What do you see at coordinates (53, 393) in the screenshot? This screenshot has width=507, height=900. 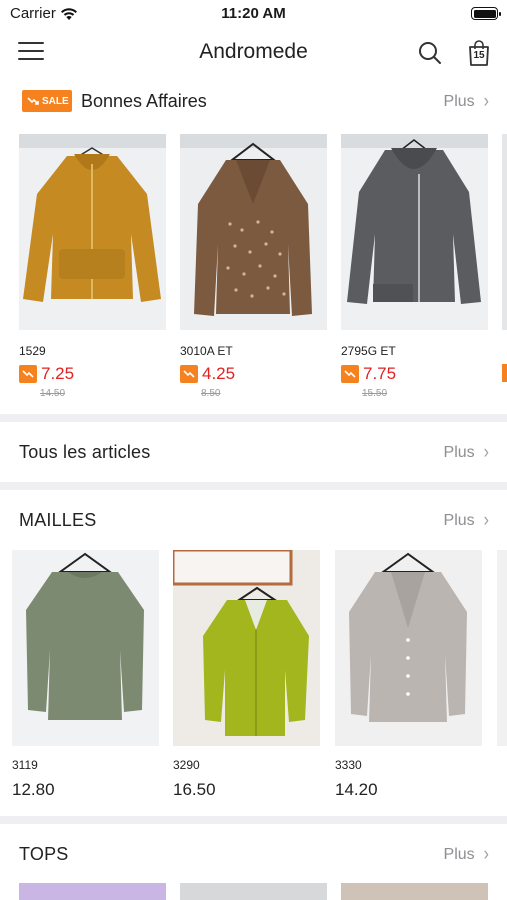 I see `original-price: 14.50` at bounding box center [53, 393].